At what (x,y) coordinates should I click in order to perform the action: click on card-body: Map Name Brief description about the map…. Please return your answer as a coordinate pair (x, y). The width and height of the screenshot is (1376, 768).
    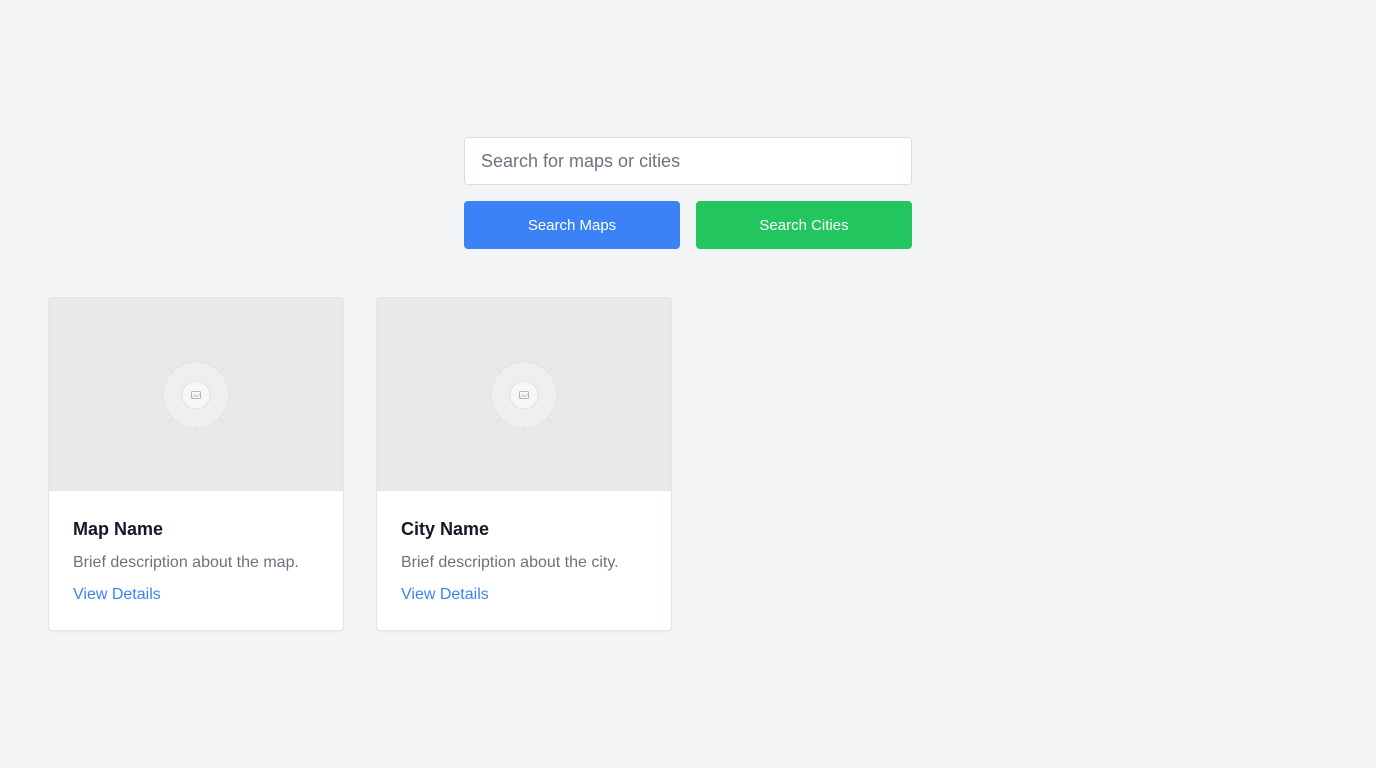
    Looking at the image, I should click on (196, 548).